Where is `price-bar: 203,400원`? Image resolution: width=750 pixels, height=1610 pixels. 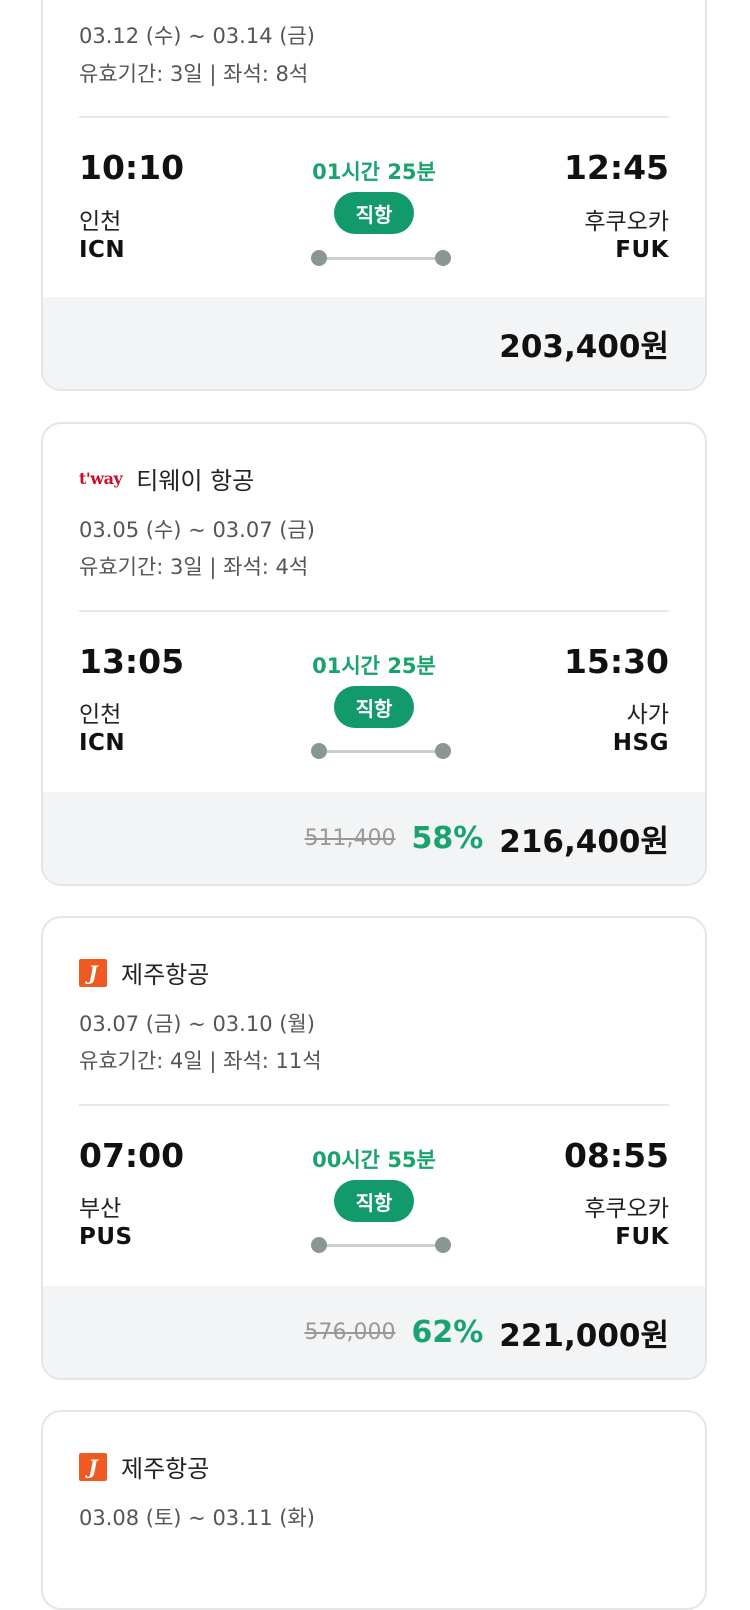
price-bar: 203,400원 is located at coordinates (374, 343).